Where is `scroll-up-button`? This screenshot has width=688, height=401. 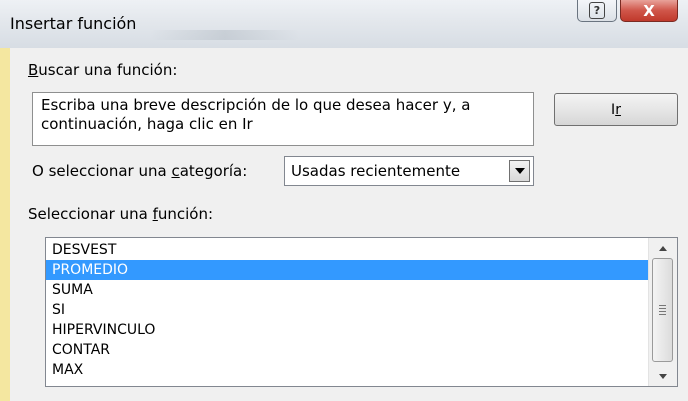 scroll-up-button is located at coordinates (663, 248).